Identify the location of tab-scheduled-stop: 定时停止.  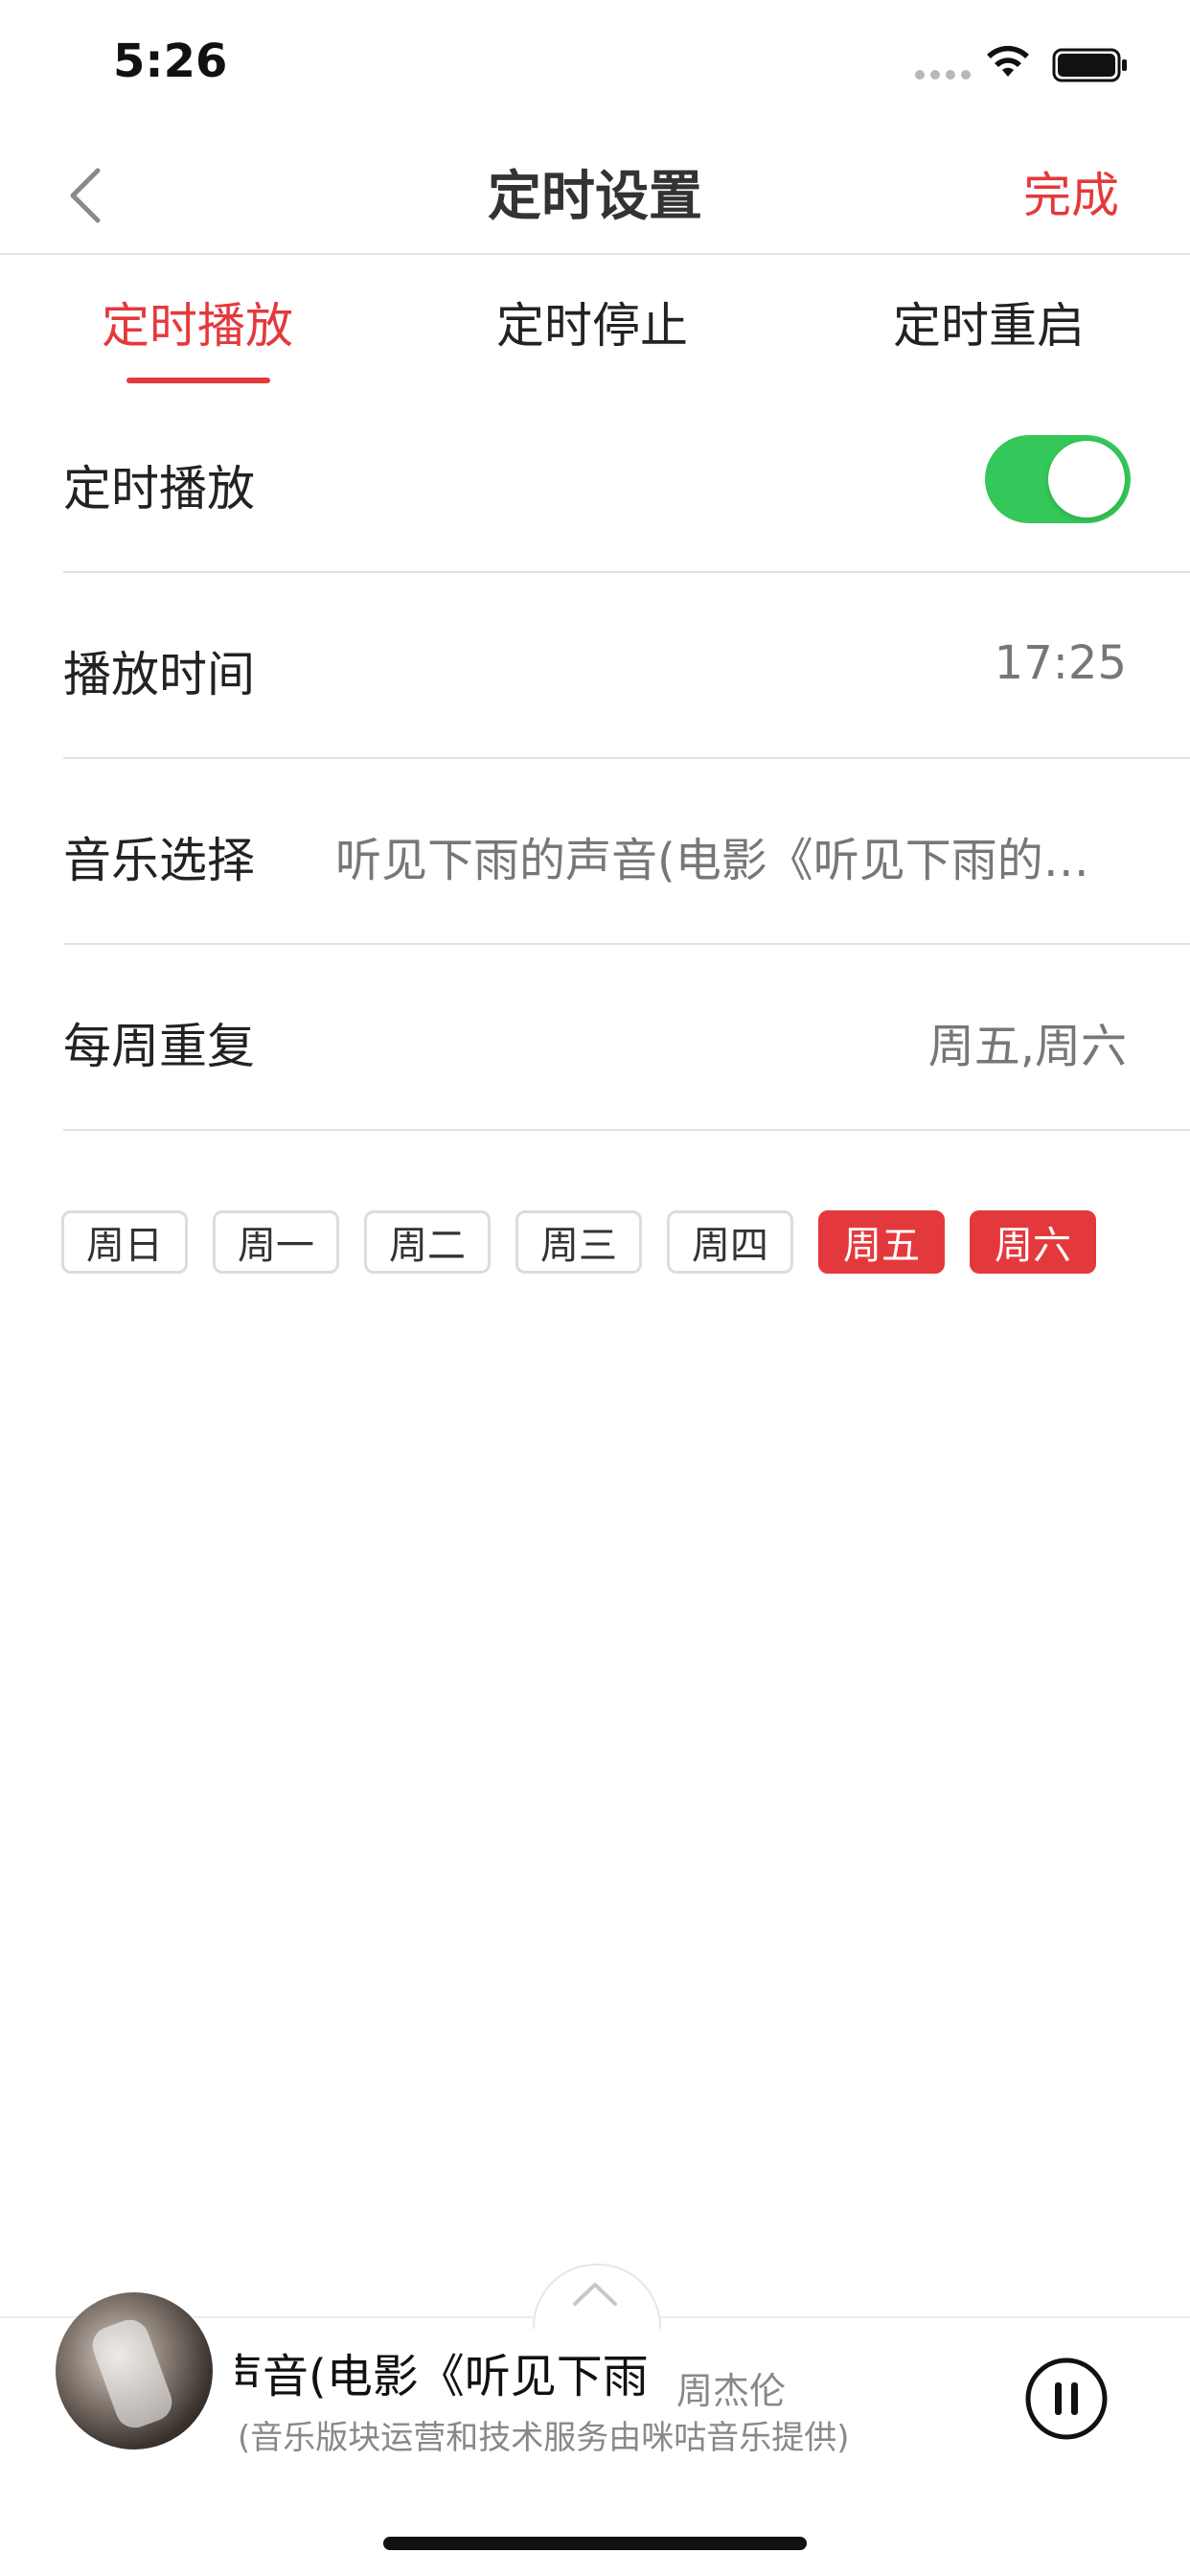
(592, 322).